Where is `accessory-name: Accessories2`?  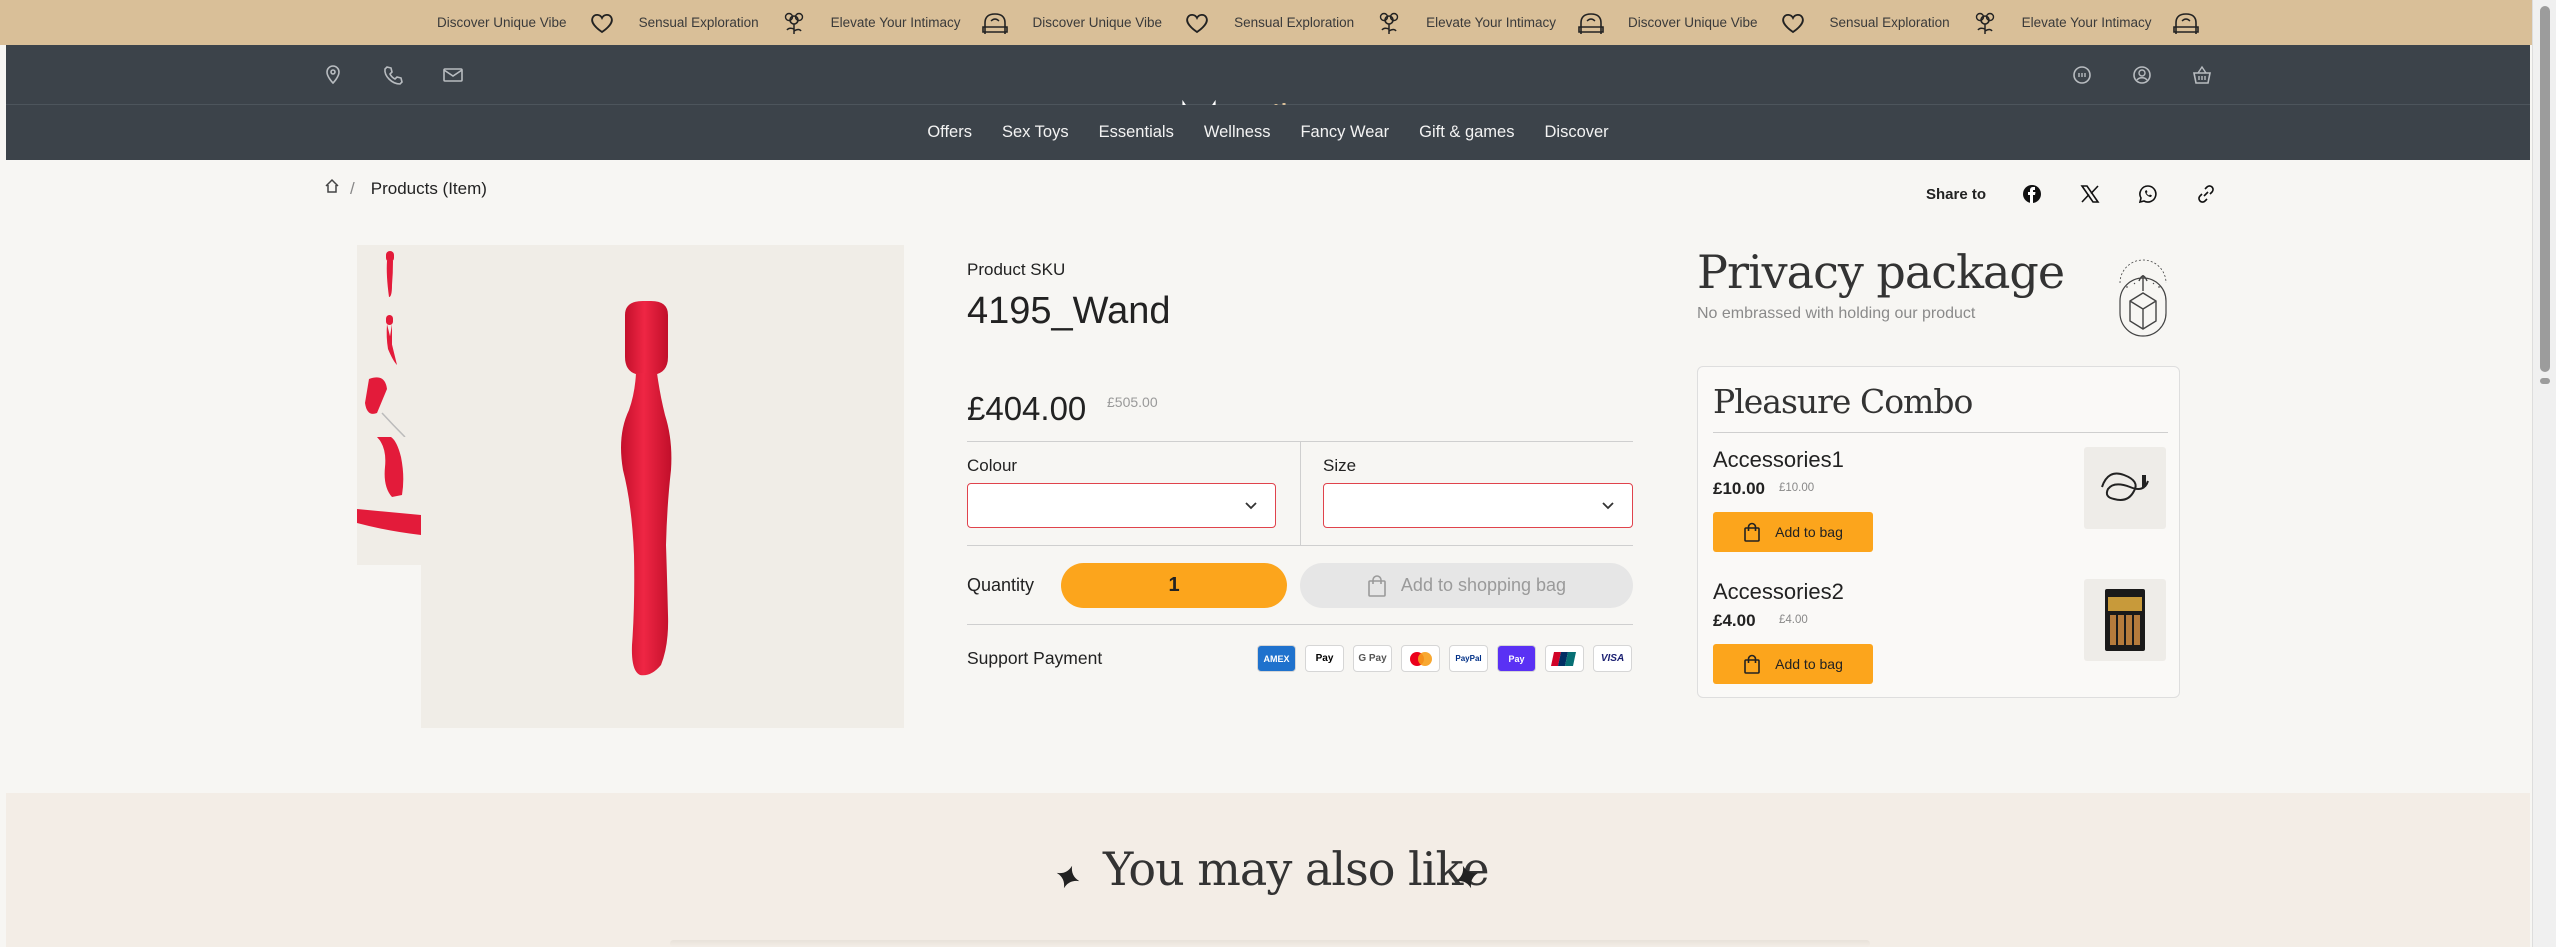 accessory-name: Accessories2 is located at coordinates (1778, 591).